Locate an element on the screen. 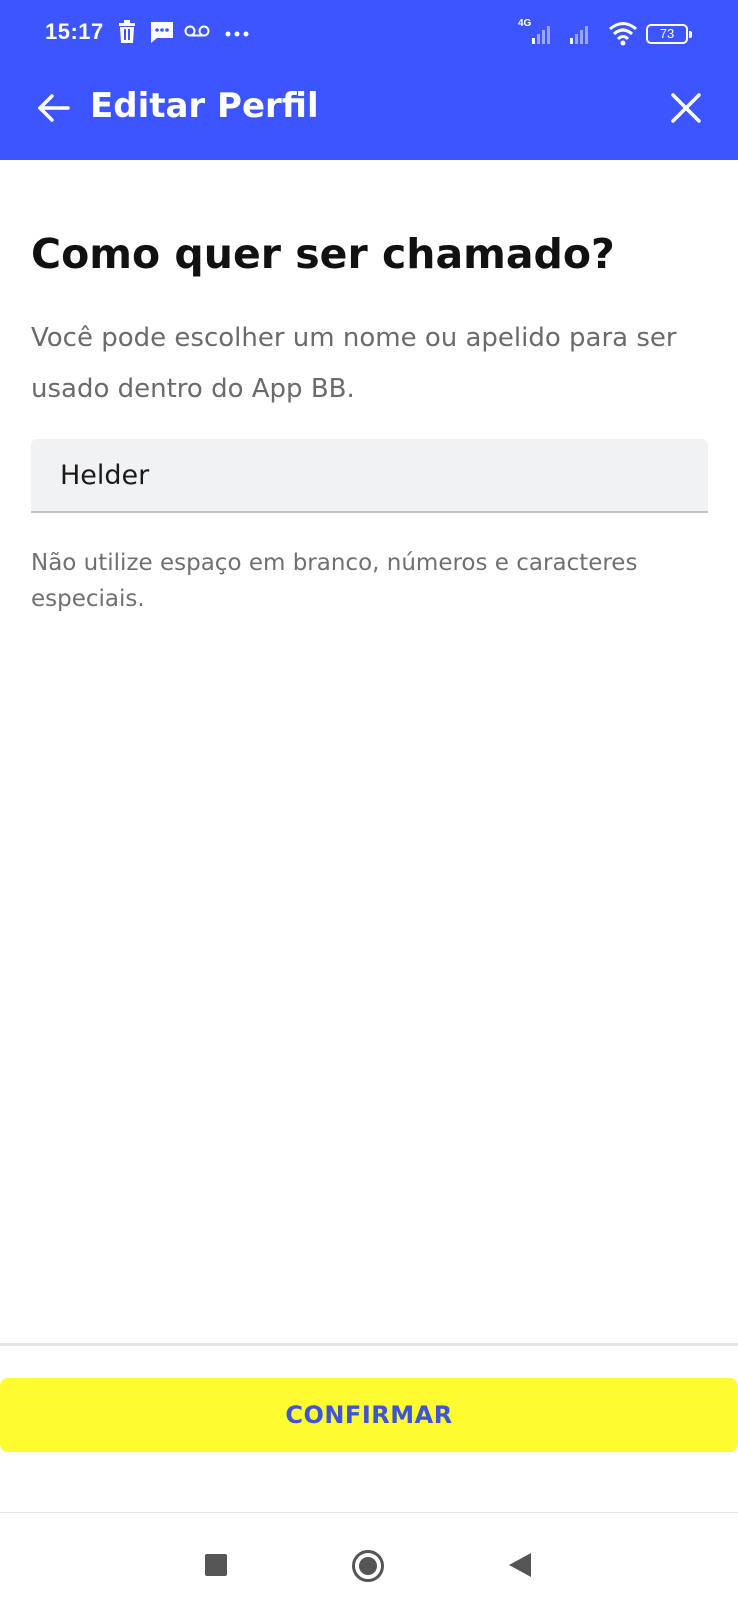 This screenshot has height=1600, width=738. recent-apps-icon is located at coordinates (216, 1565).